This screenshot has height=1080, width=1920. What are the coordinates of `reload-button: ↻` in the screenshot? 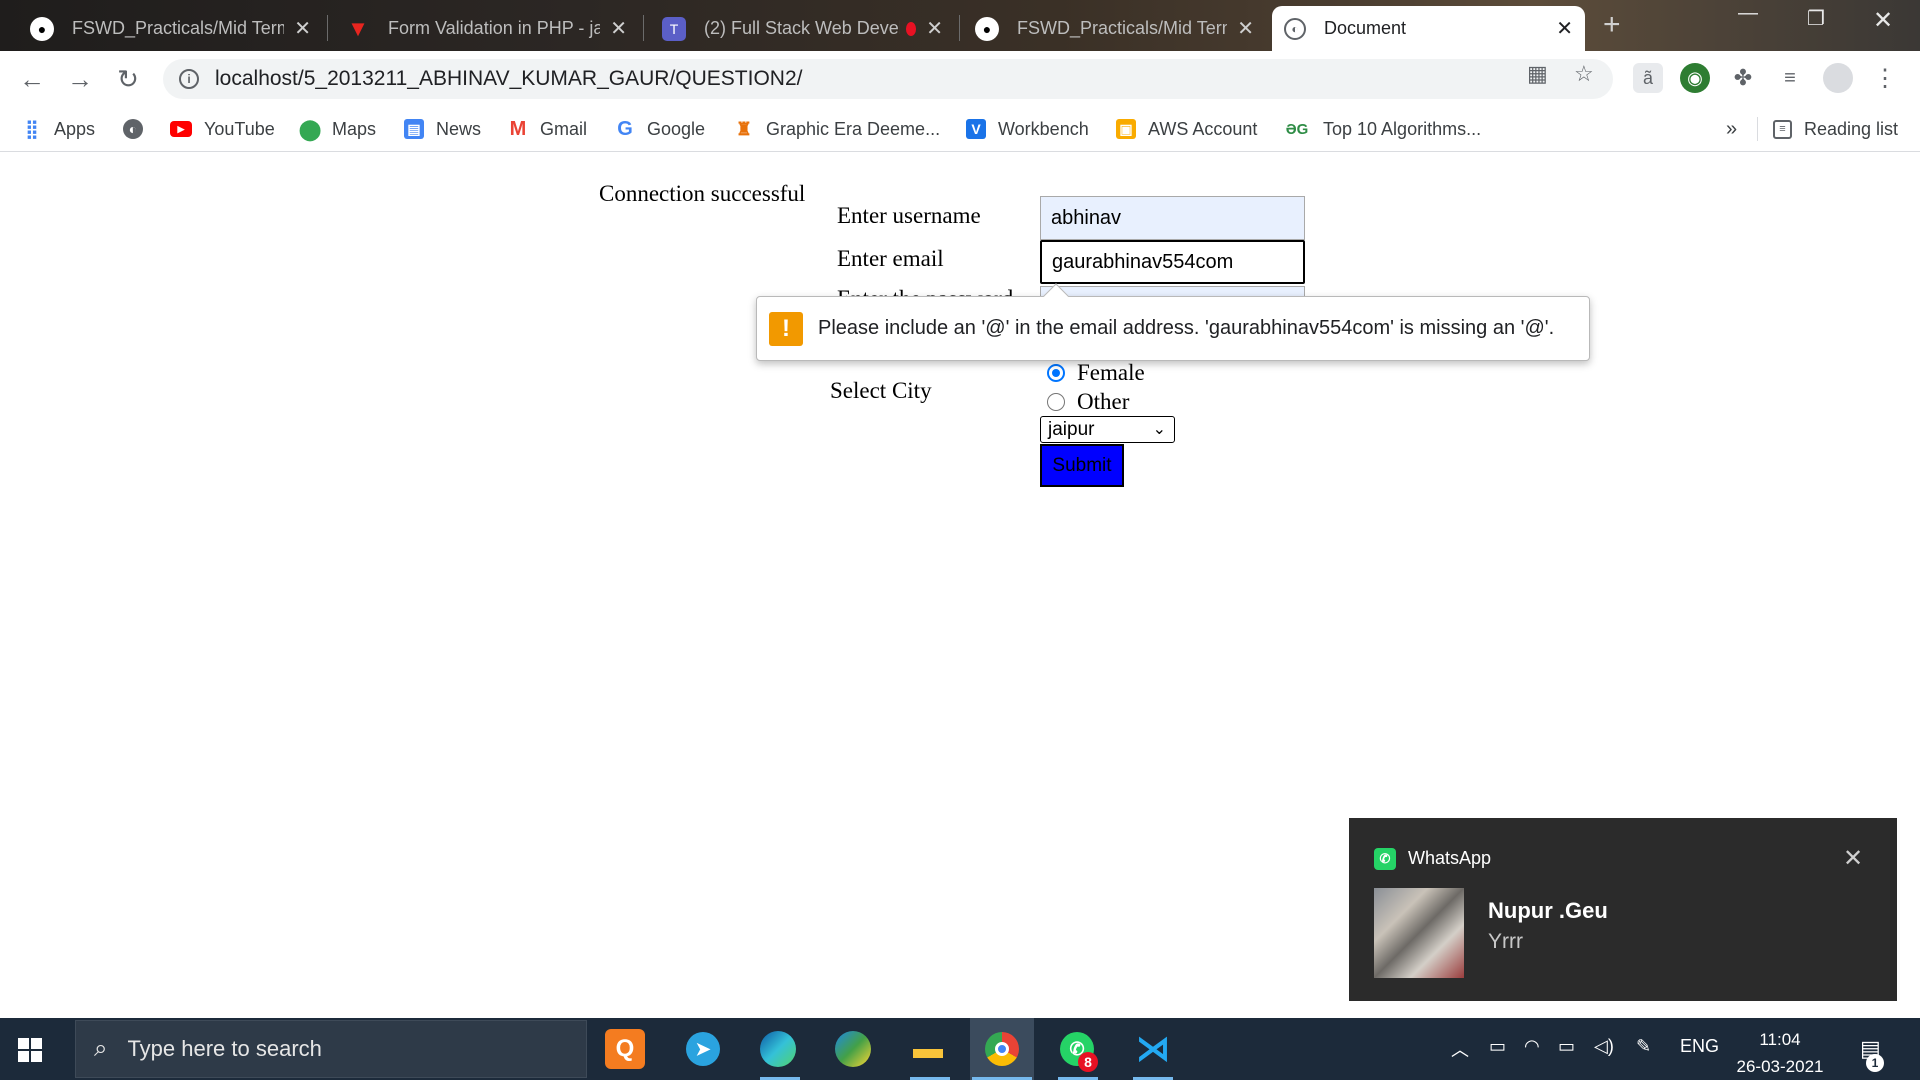 It's located at (128, 79).